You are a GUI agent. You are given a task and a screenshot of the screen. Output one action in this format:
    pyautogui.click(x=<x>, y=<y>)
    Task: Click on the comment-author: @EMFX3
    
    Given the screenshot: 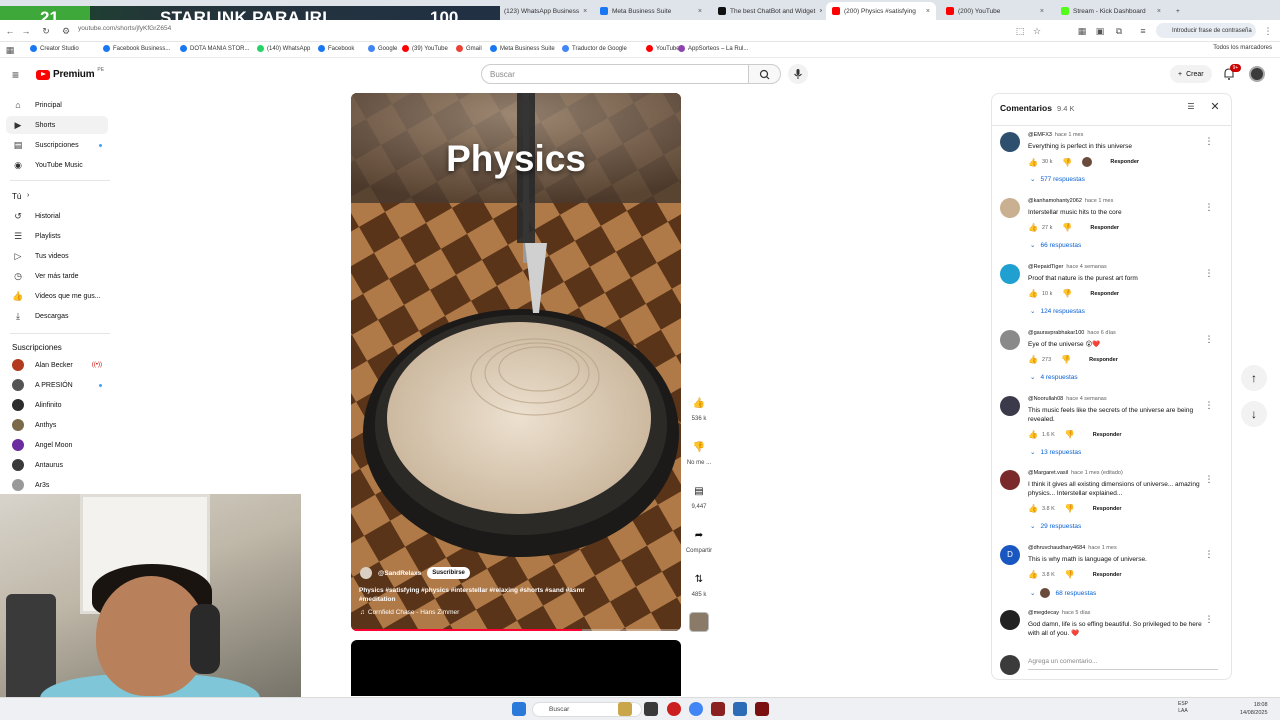 What is the action you would take?
    pyautogui.click(x=1040, y=135)
    